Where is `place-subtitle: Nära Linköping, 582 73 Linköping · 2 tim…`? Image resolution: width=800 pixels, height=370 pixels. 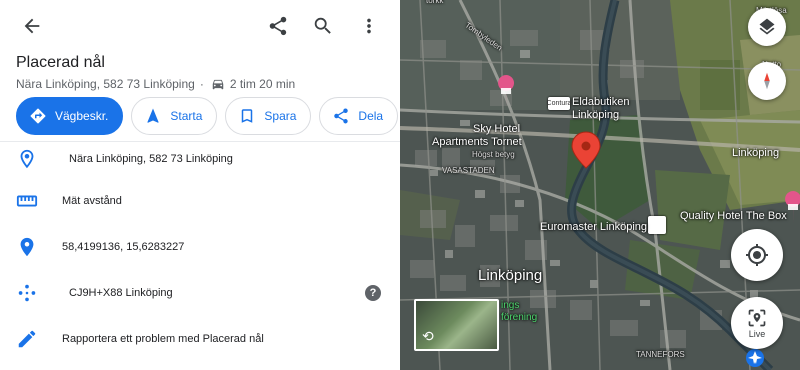
place-subtitle: Nära Linköping, 582 73 Linköping · 2 tim… is located at coordinates (155, 84).